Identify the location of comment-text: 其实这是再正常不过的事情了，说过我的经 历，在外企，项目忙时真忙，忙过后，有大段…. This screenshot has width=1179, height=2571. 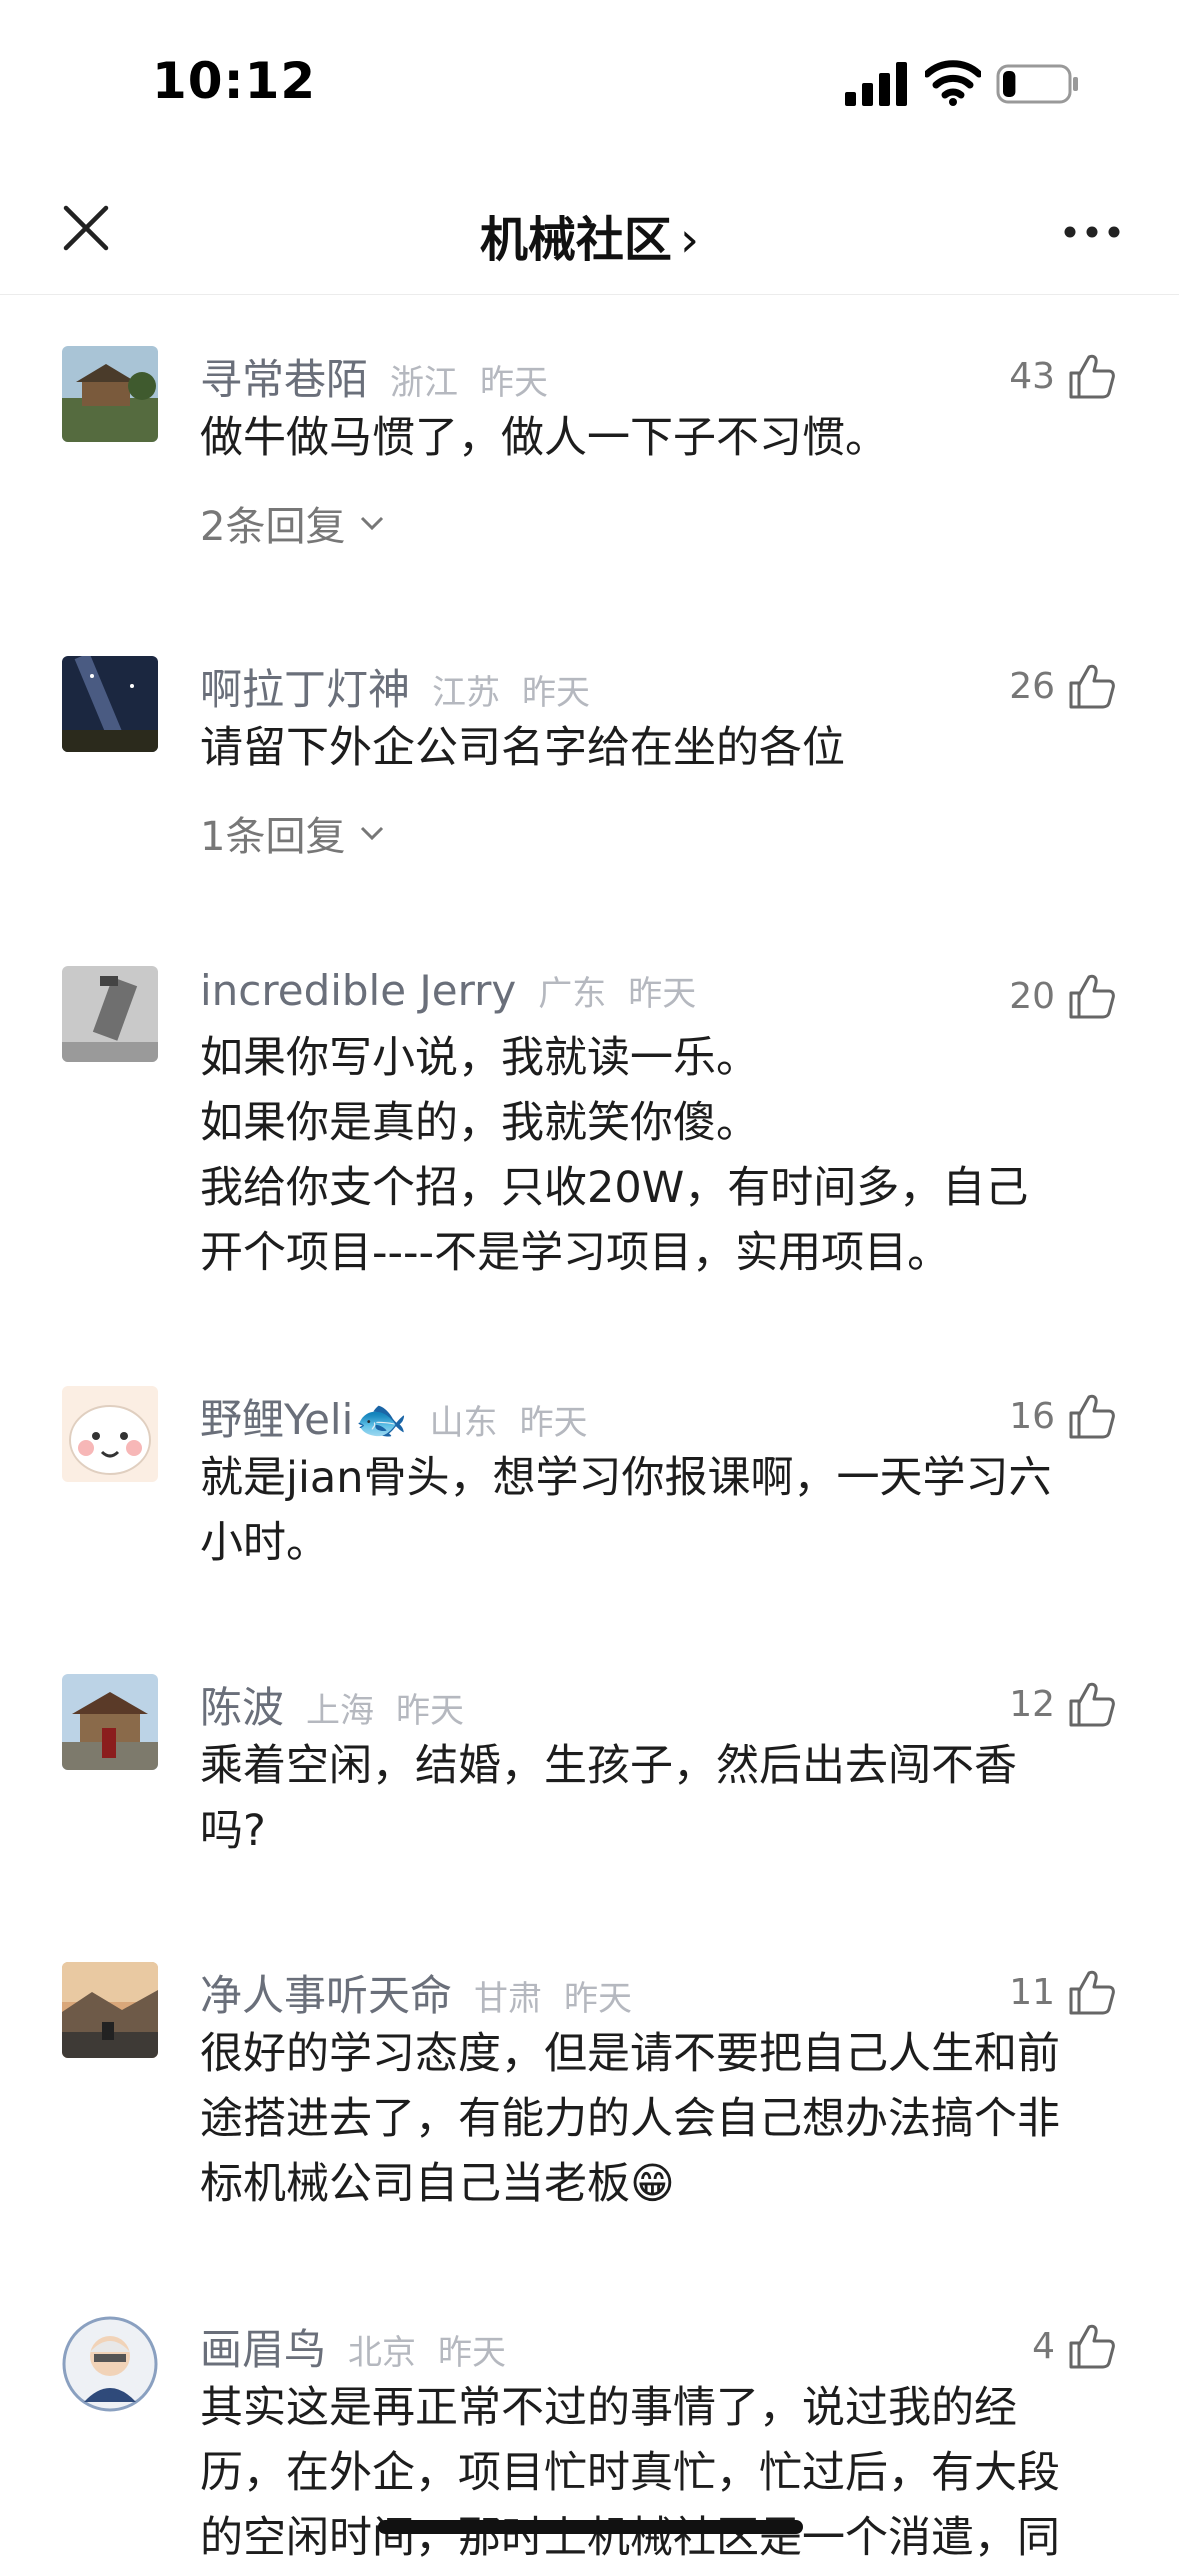
(660, 2473).